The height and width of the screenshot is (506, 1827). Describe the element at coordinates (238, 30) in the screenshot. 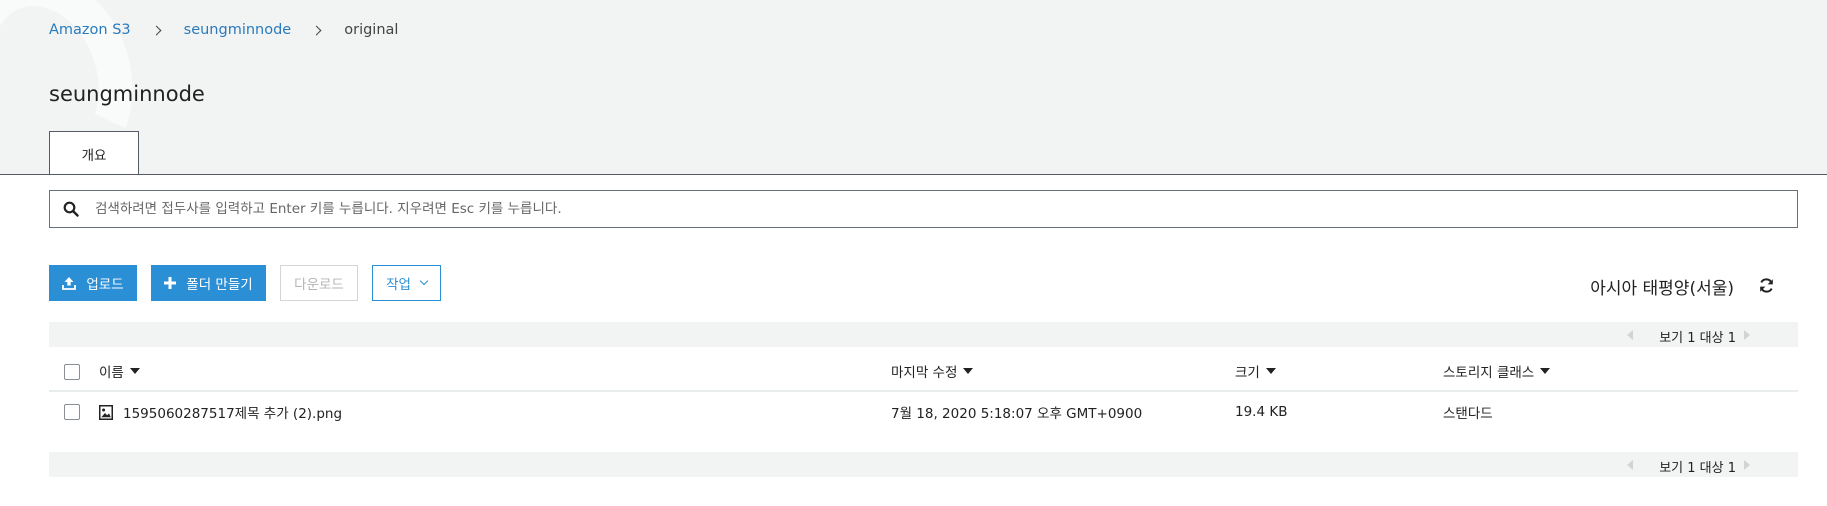

I see `breadcrumb-link-bucket: seungminnode` at that location.